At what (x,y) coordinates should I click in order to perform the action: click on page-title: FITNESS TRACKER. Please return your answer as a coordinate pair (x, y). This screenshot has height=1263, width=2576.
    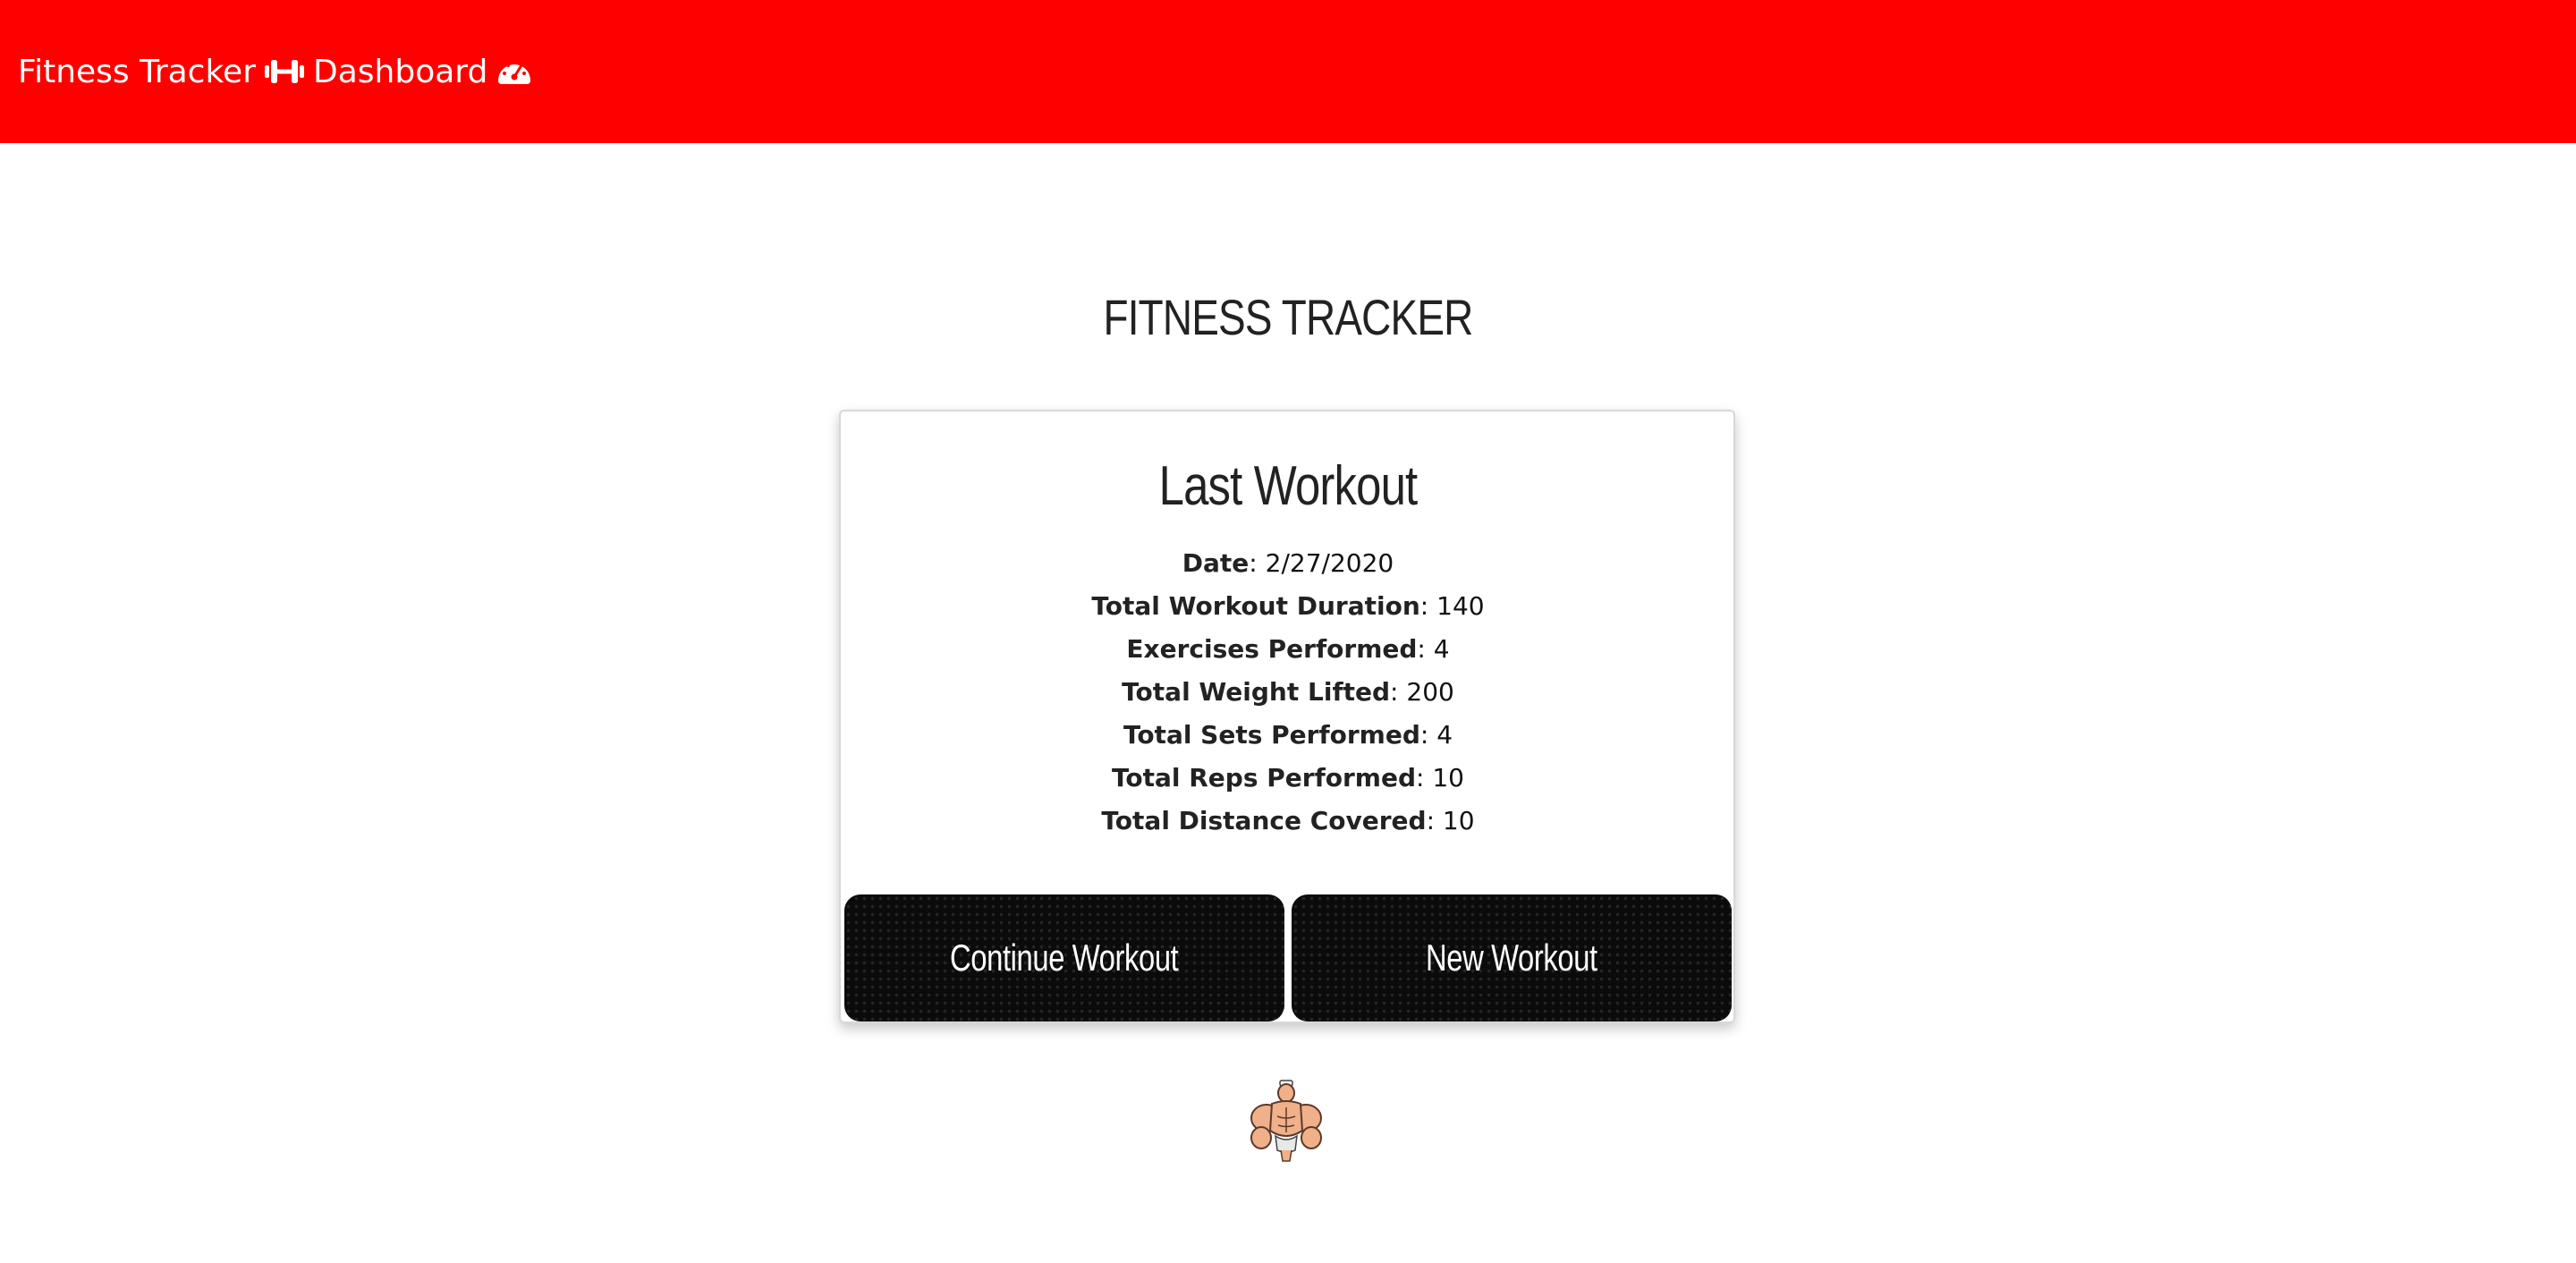
    Looking at the image, I should click on (1288, 317).